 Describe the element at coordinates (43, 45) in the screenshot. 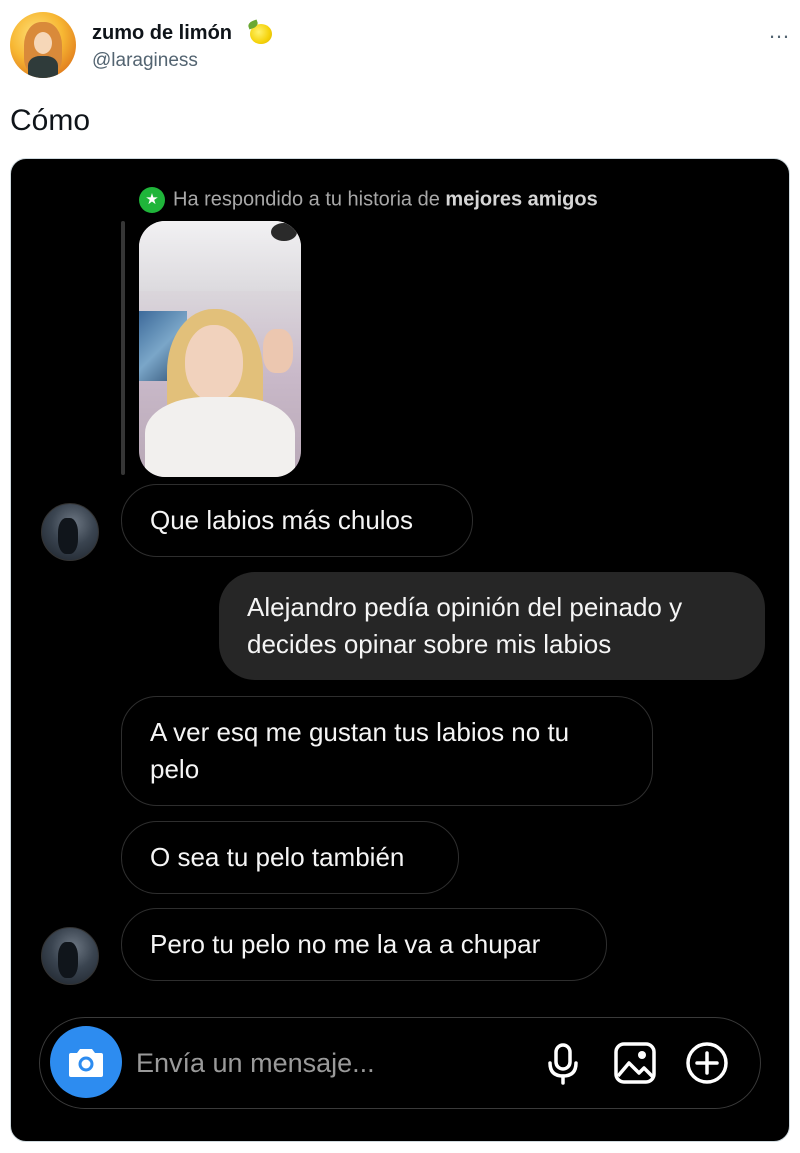

I see `avatar` at that location.